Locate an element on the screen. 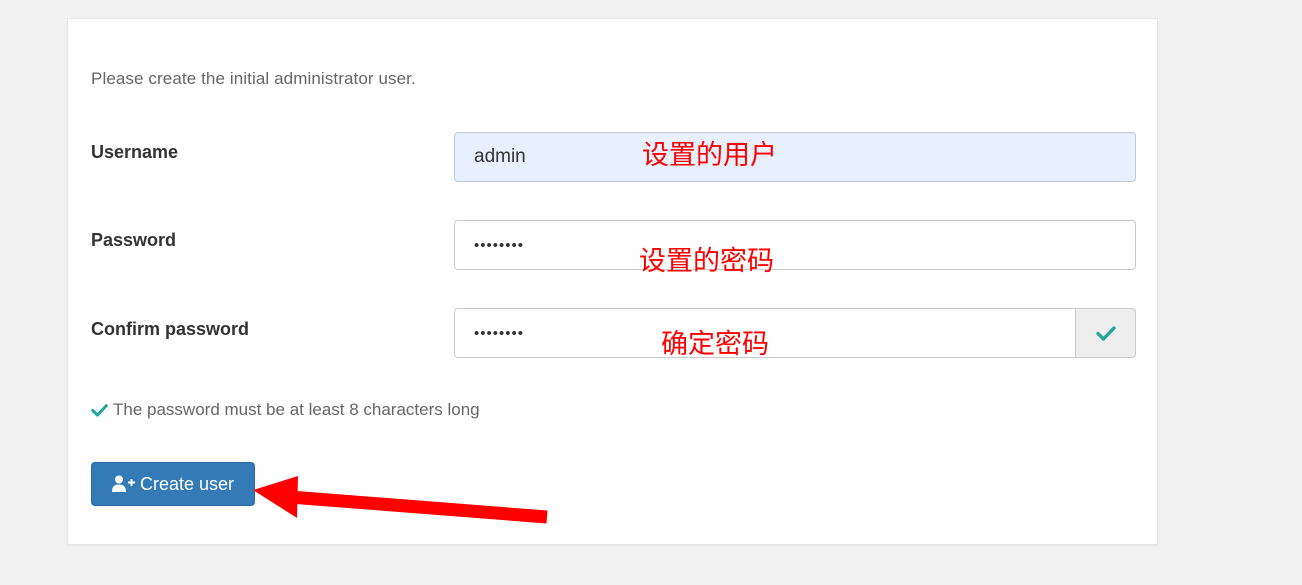 The height and width of the screenshot is (585, 1302). username-value: admin is located at coordinates (500, 156).